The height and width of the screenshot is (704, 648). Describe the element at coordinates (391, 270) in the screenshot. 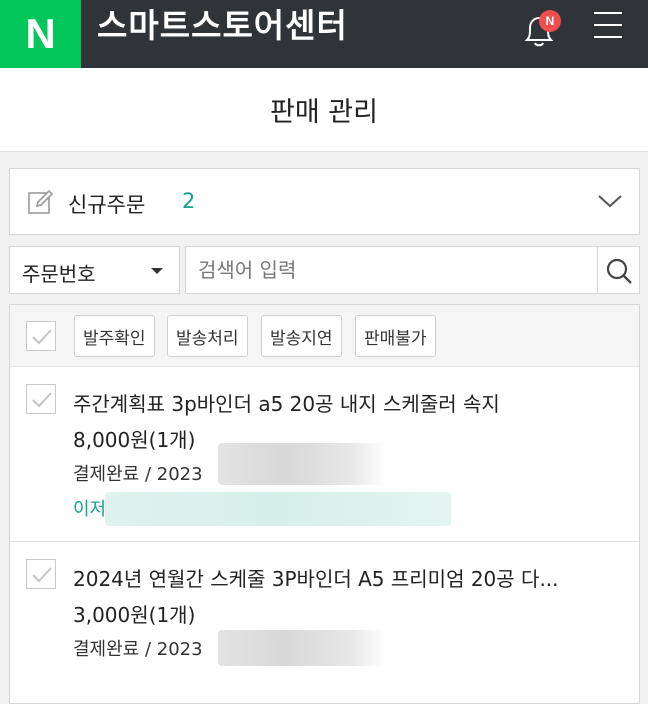

I see `search-input` at that location.